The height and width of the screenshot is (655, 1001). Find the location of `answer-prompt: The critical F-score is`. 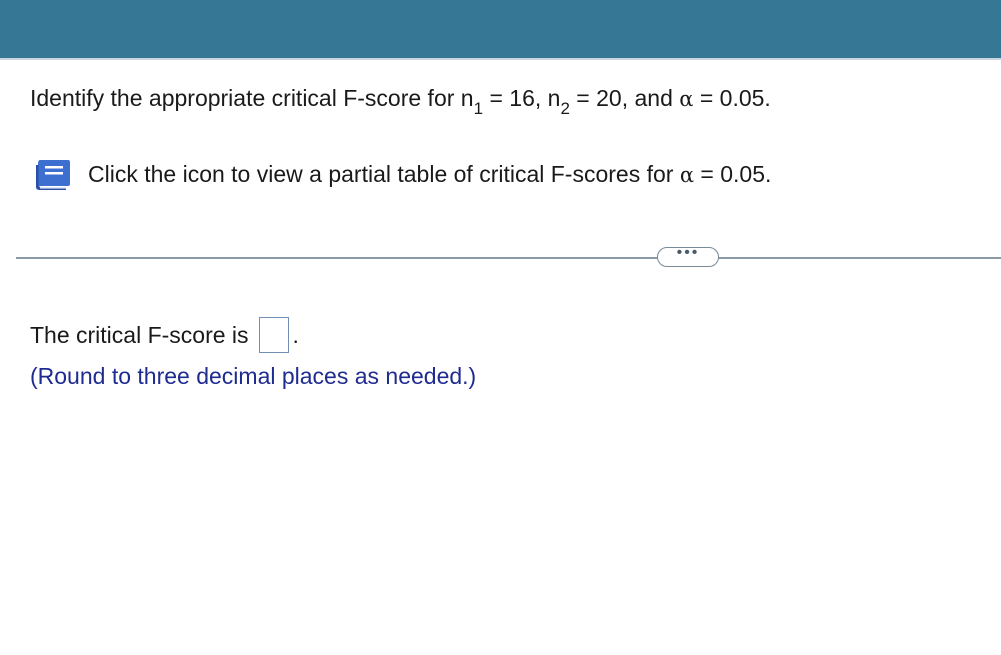

answer-prompt: The critical F-score is is located at coordinates (139, 335).